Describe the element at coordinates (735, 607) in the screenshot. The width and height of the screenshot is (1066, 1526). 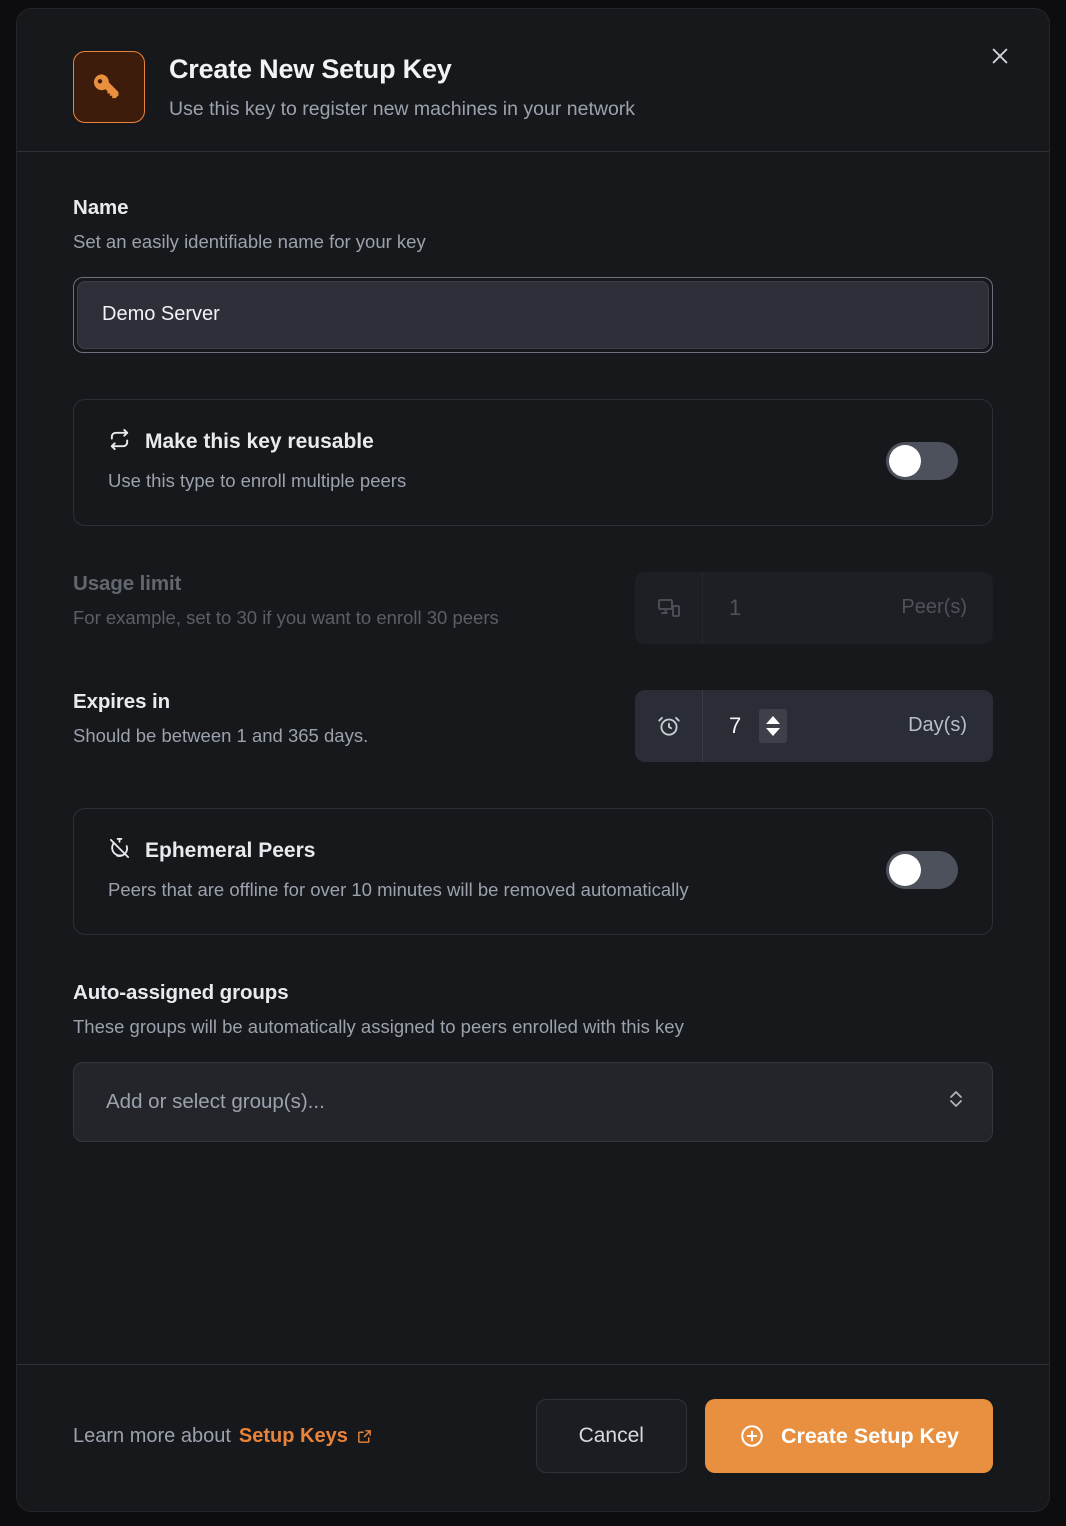
I see `usage-limit-value: 1` at that location.